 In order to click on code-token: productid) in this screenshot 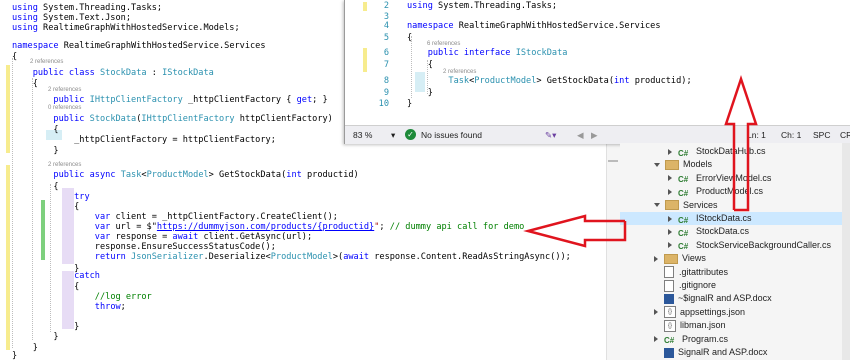, I will do `click(330, 175)`.